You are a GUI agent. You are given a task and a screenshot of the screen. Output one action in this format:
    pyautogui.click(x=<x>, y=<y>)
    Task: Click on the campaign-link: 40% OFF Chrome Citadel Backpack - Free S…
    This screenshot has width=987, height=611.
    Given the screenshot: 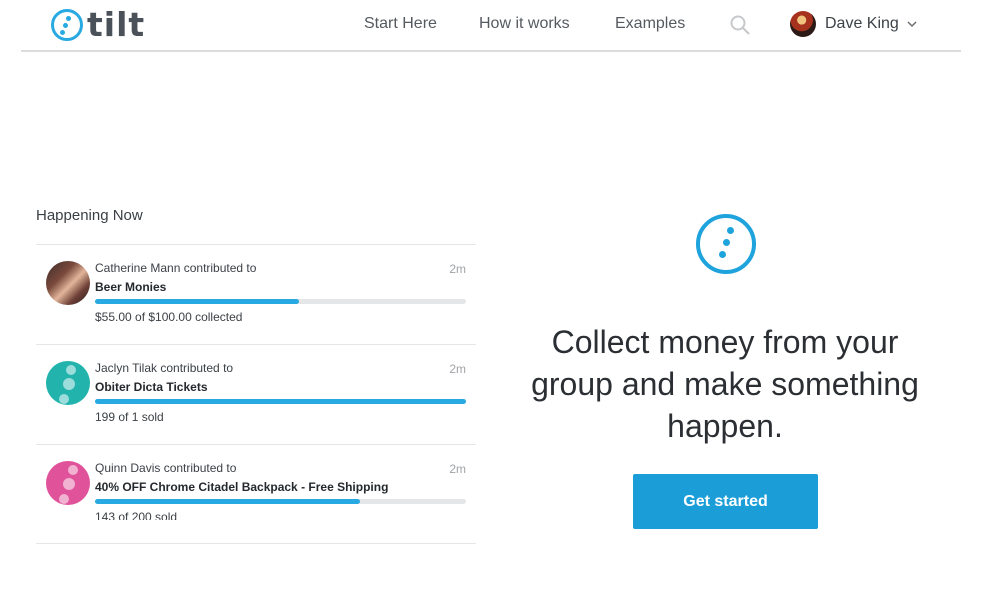 What is the action you would take?
    pyautogui.click(x=241, y=487)
    